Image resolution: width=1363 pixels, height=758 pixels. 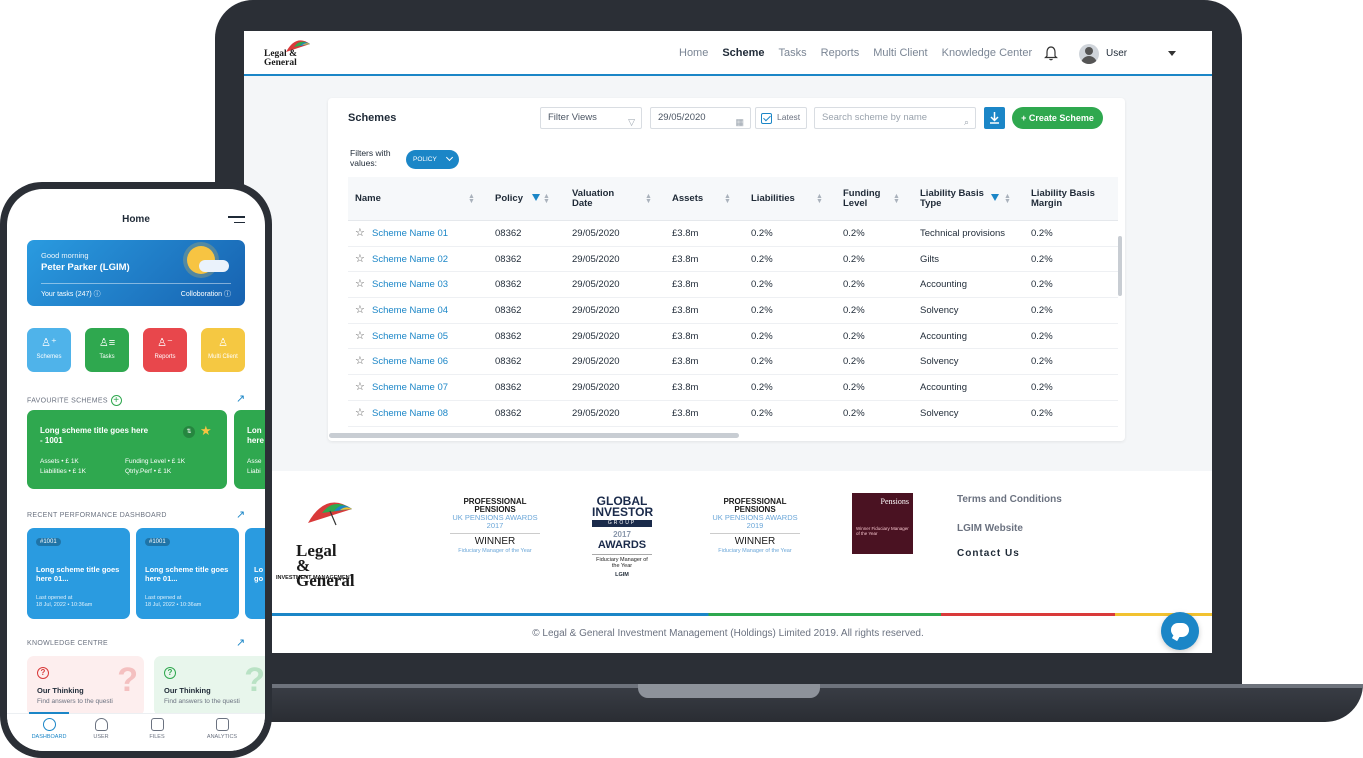 I want to click on scheme-name-link: Scheme Name 08, so click(x=410, y=414).